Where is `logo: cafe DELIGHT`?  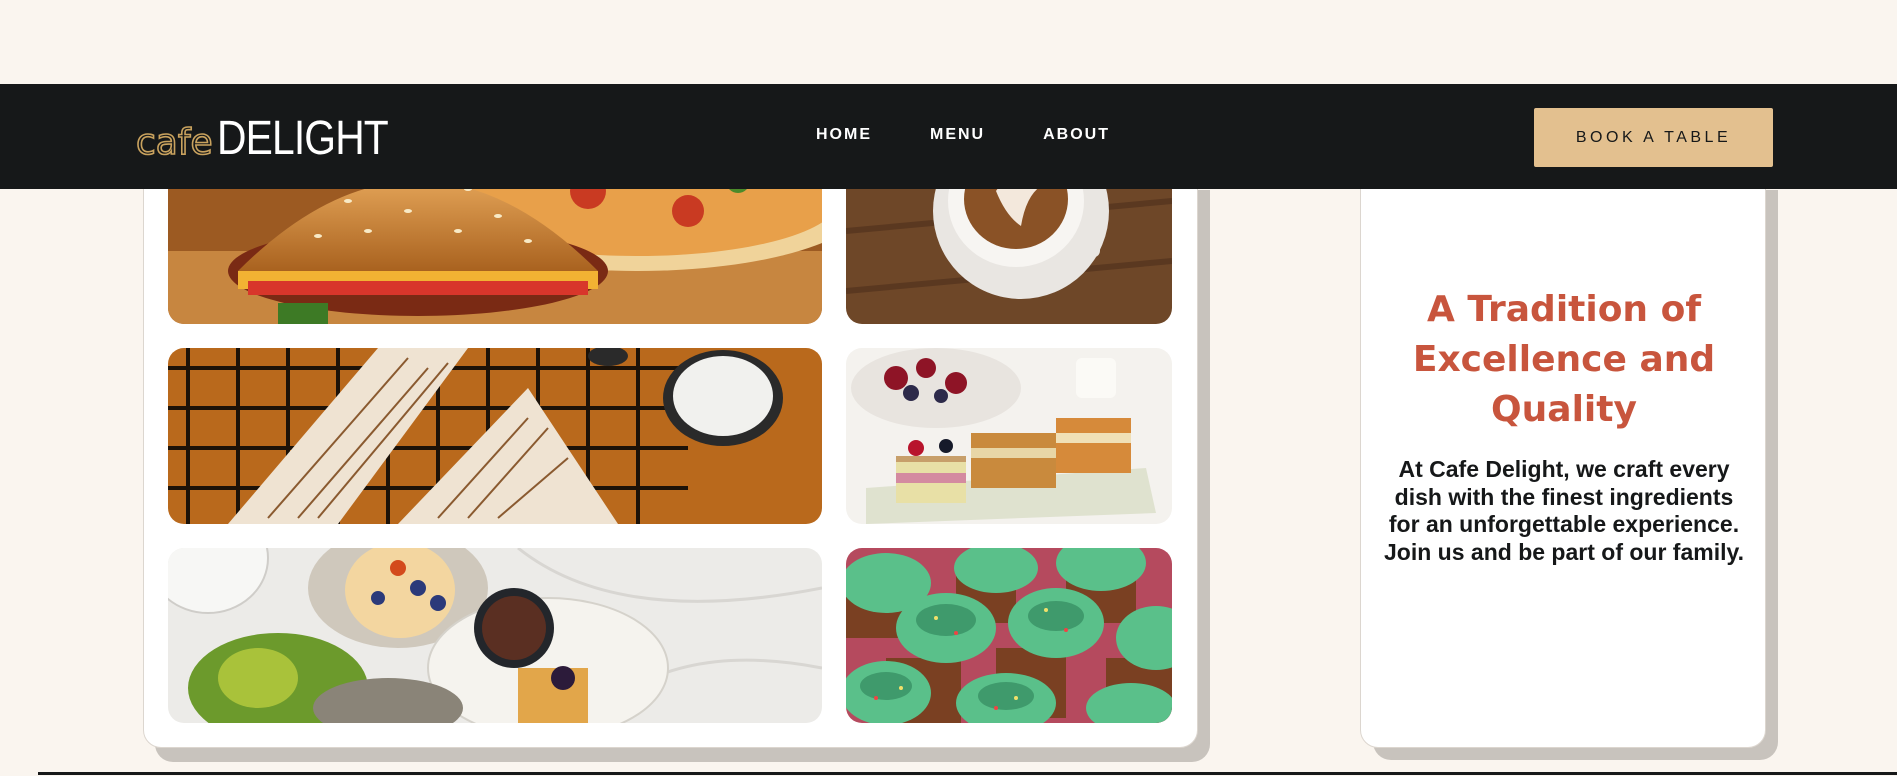 logo: cafe DELIGHT is located at coordinates (276, 136).